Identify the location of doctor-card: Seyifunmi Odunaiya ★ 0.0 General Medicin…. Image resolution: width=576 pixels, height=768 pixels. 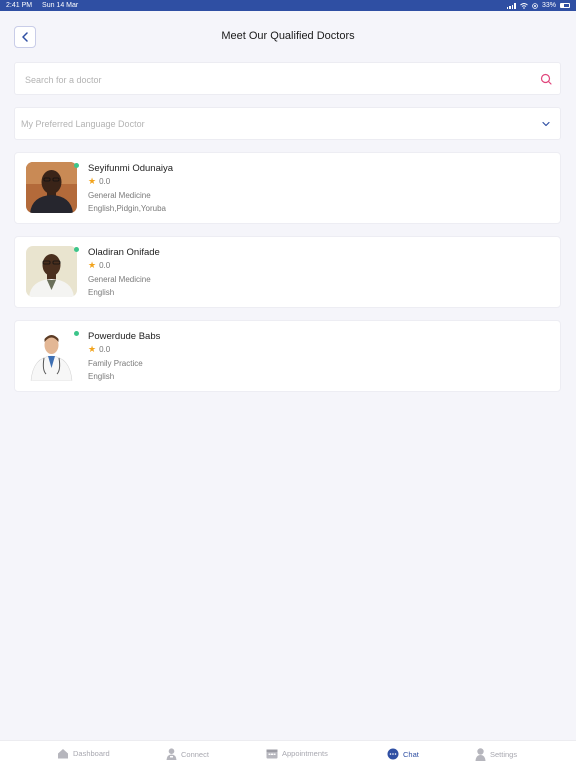
(287, 188).